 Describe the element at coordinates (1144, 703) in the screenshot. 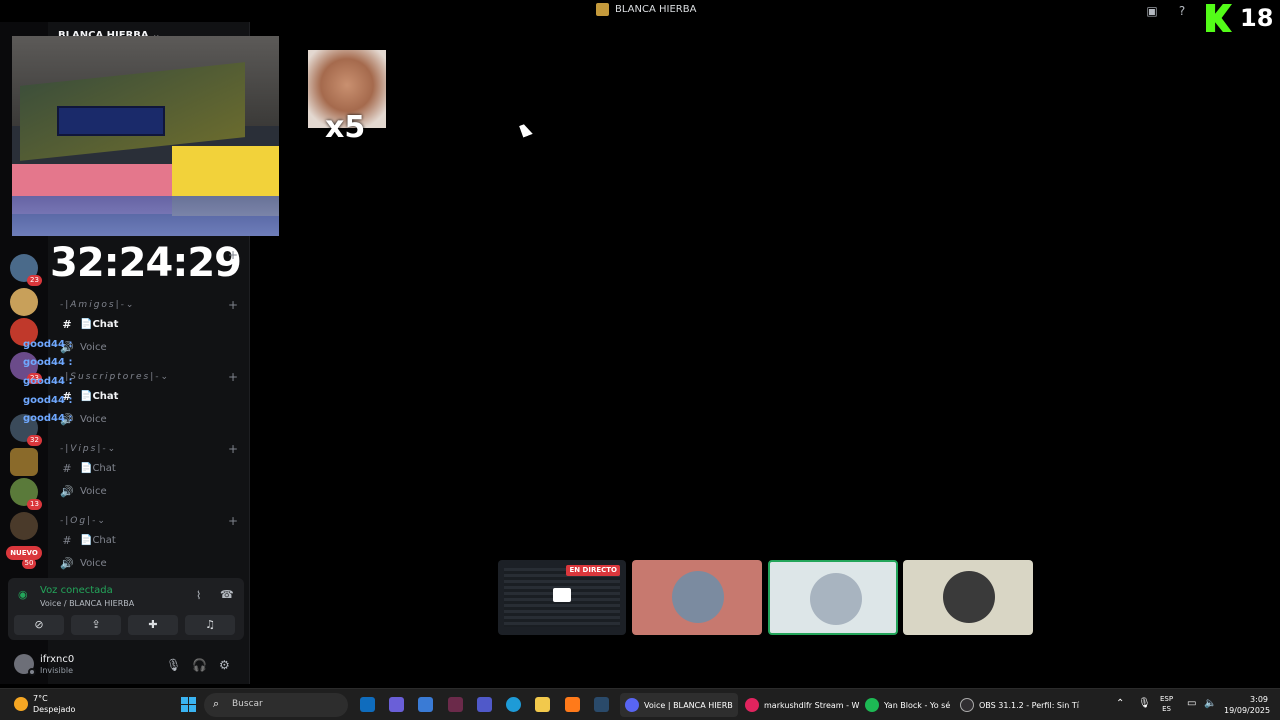

I see `microphone-tray-icon: 🎙` at that location.